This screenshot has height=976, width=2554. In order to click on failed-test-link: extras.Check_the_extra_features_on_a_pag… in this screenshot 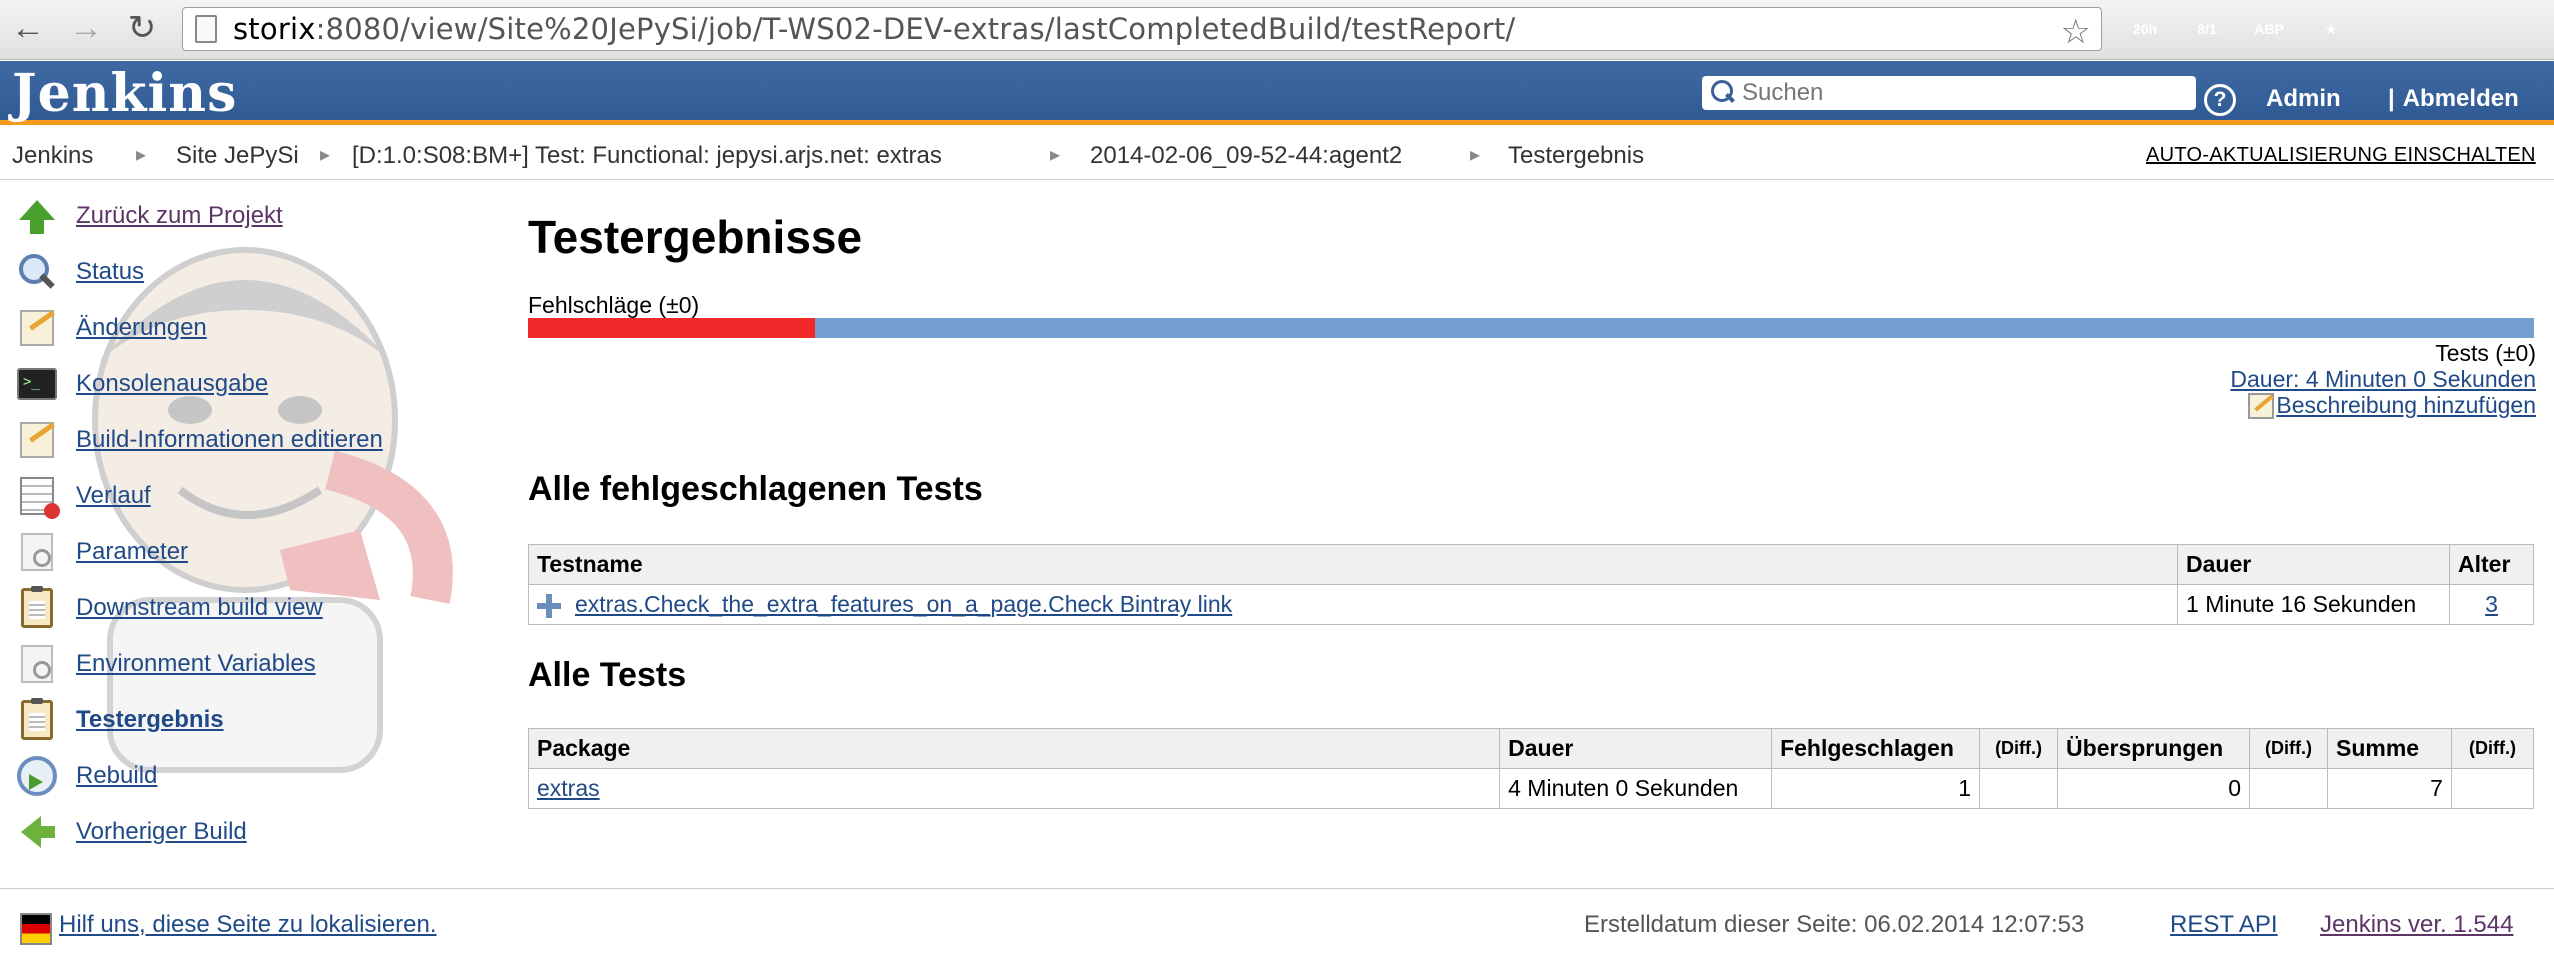, I will do `click(903, 604)`.